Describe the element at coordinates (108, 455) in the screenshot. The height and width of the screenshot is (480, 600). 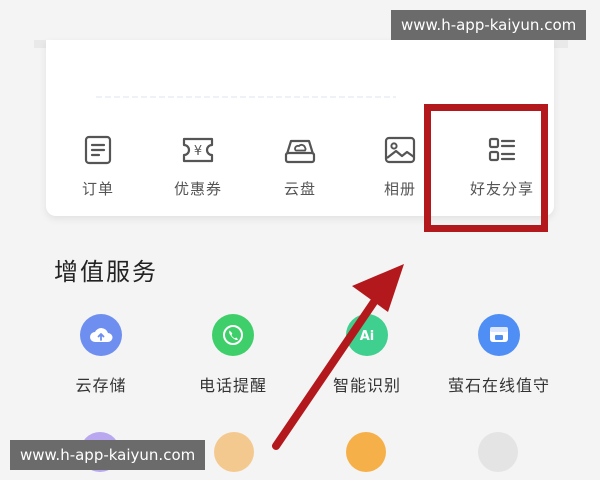
I see `watermark-bottom: www.h-app-kaiyun.com` at that location.